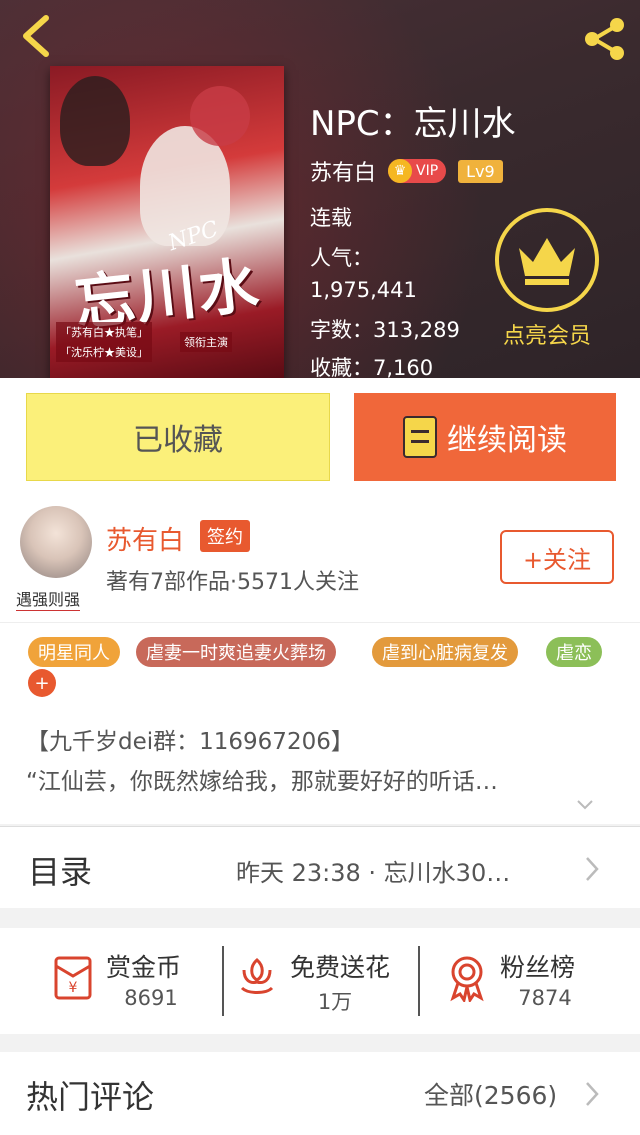 This screenshot has width=640, height=1135. I want to click on favorites-count: 收藏：7,160, so click(372, 367).